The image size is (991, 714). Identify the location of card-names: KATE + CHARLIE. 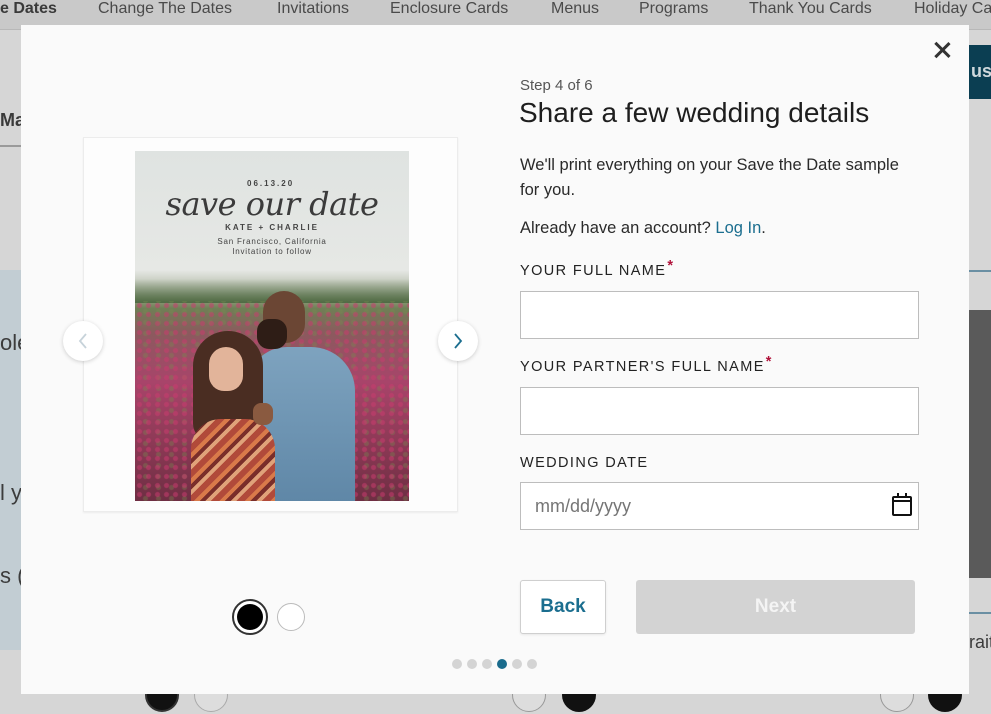
(272, 227).